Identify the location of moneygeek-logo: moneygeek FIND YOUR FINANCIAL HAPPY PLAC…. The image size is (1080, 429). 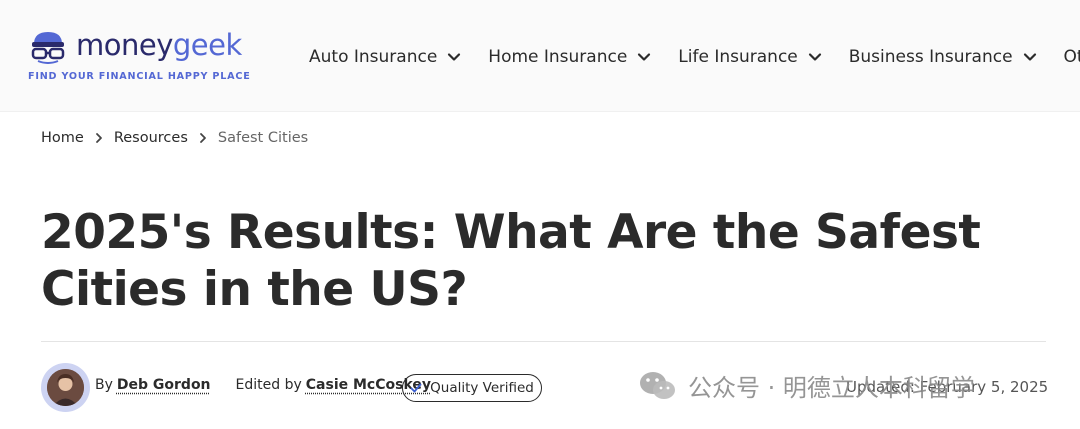
(139, 57).